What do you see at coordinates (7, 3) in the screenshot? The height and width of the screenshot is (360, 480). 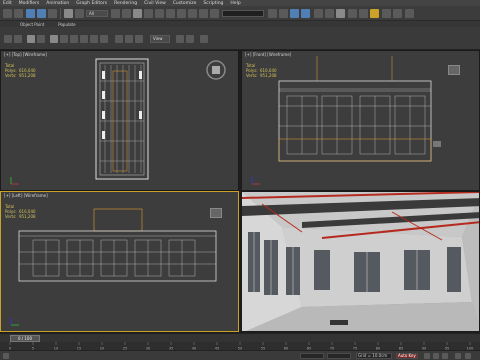 I see `menu-edit: Edit` at bounding box center [7, 3].